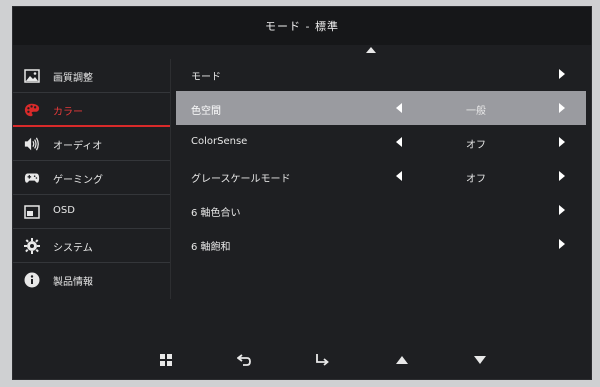 The image size is (600, 387). What do you see at coordinates (244, 360) in the screenshot?
I see `back-icon` at bounding box center [244, 360].